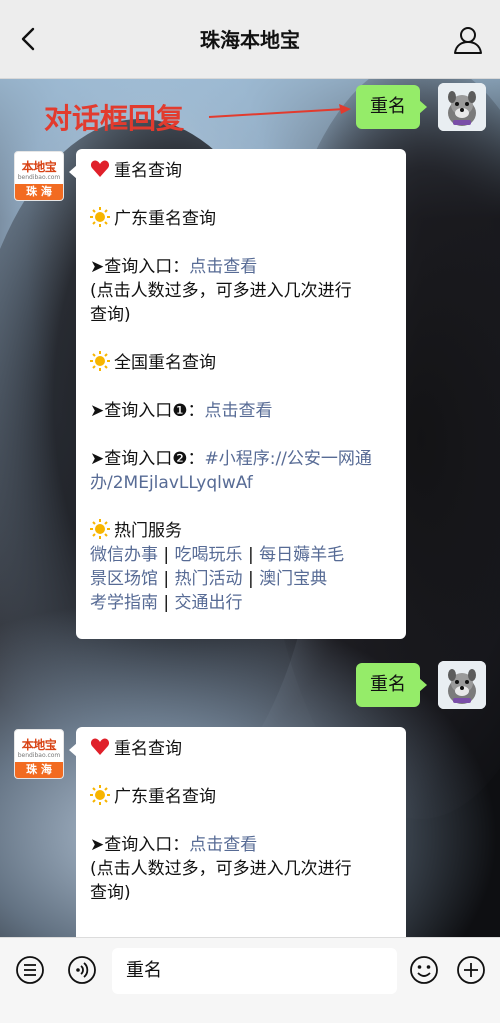  I want to click on chat-title: 珠海本地宝, so click(250, 40).